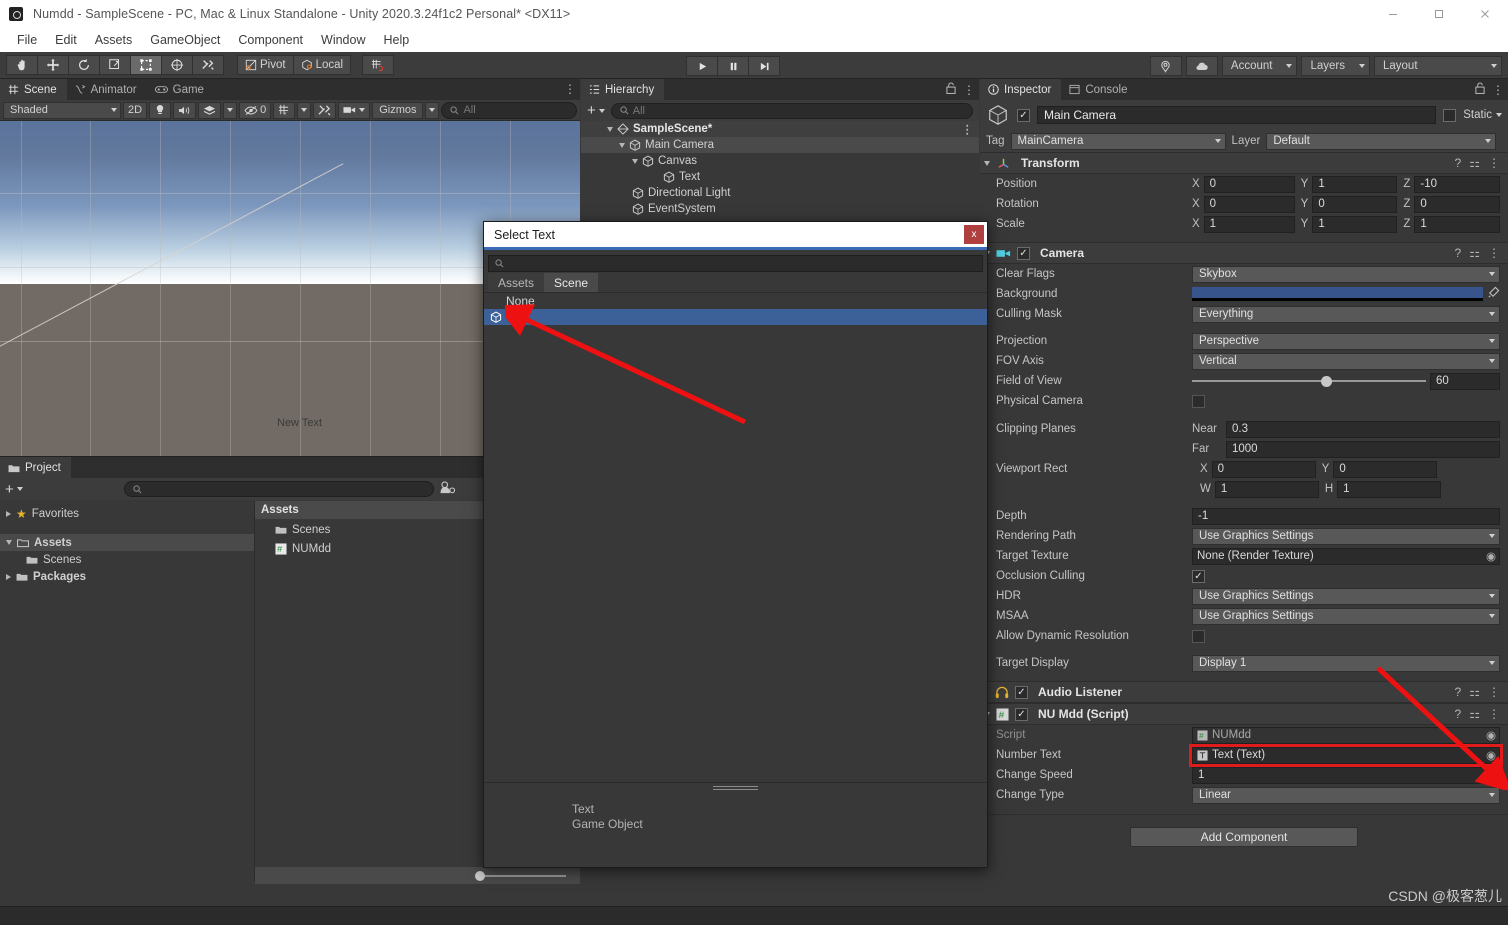 This screenshot has width=1508, height=925. I want to click on object-enabled-checkbox: ✓, so click(1023, 115).